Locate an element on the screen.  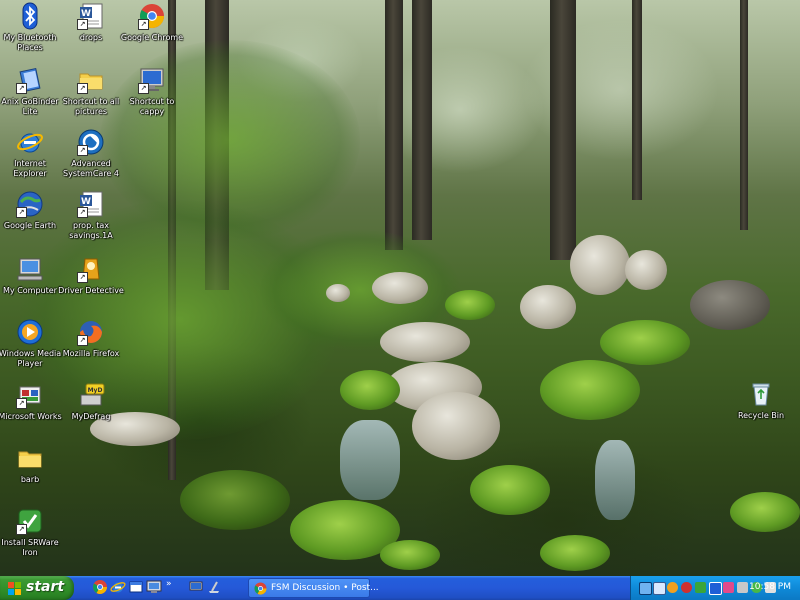
desktop-icon-mydefrag: MyD MyDefrag is located at coordinates (91, 401).